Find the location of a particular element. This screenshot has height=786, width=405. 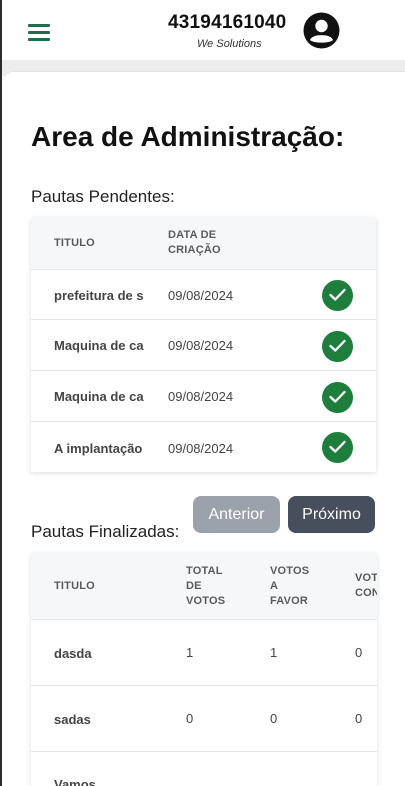

hamburger-icon is located at coordinates (39, 32).